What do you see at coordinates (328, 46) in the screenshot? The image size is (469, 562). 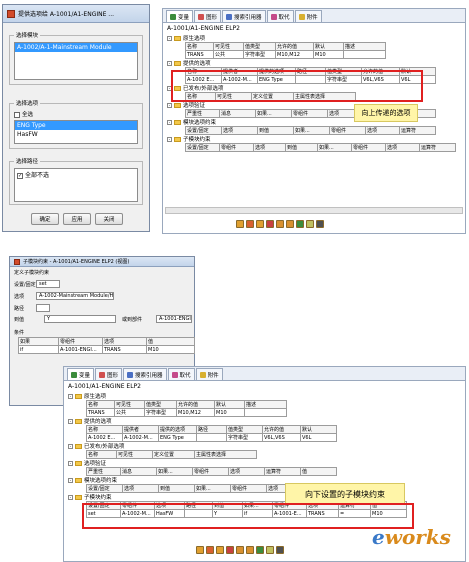 I see `col-header: 默认` at bounding box center [328, 46].